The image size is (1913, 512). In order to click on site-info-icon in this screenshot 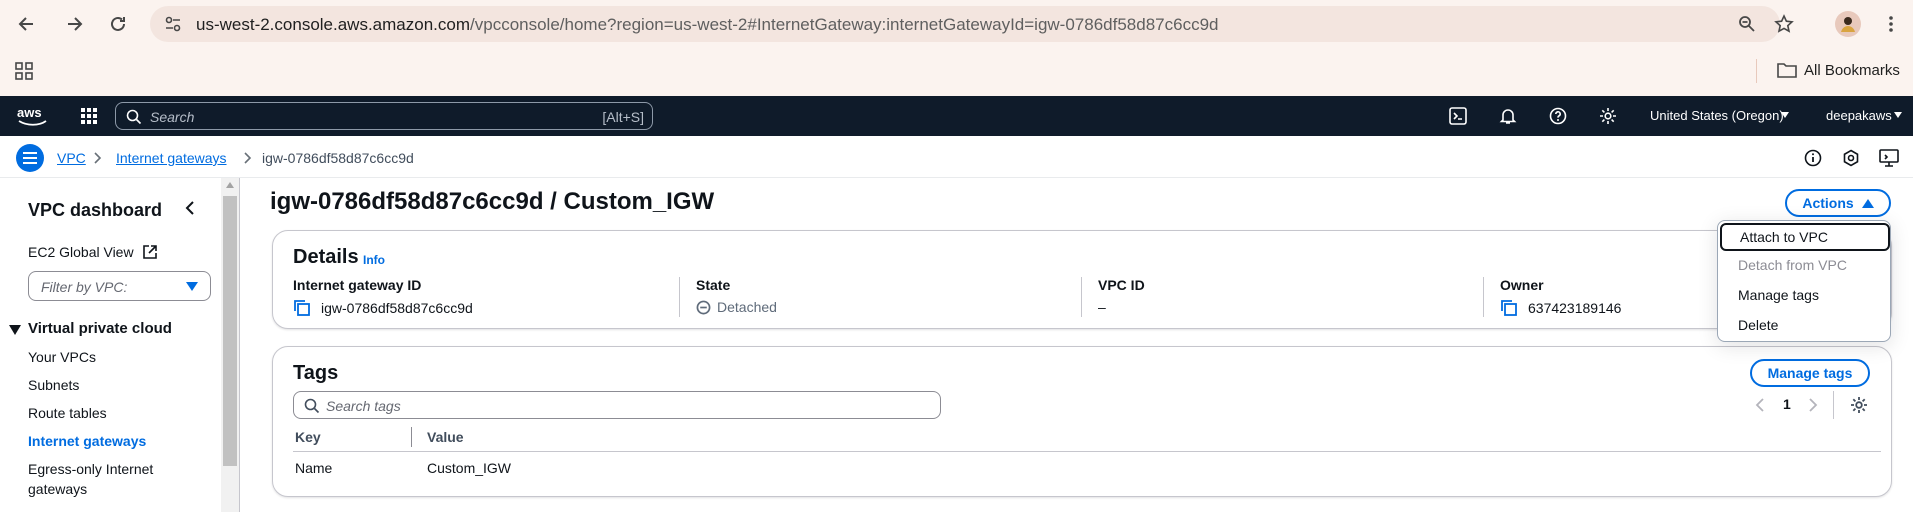, I will do `click(173, 24)`.